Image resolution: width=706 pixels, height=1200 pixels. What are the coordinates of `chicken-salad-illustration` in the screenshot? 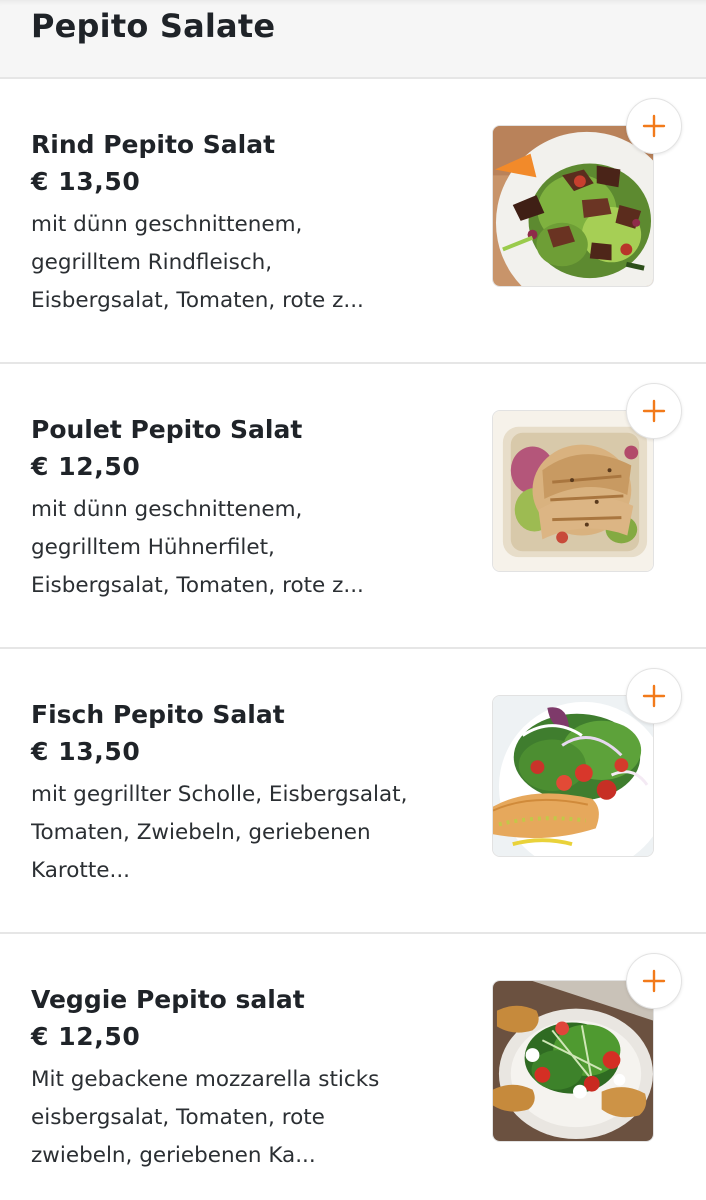 It's located at (573, 491).